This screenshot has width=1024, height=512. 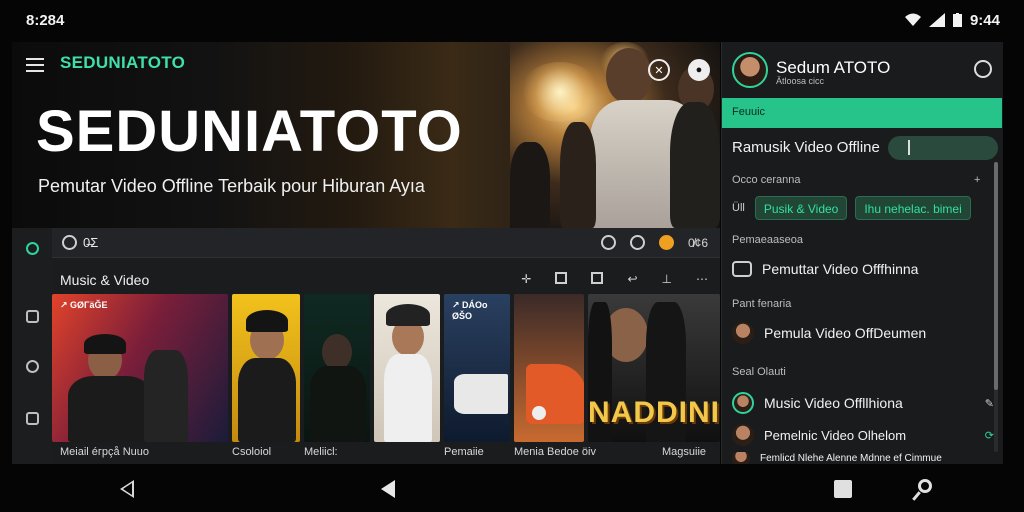 What do you see at coordinates (840, 269) in the screenshot?
I see `list-item-label: Pemuttar Video Offfhinna` at bounding box center [840, 269].